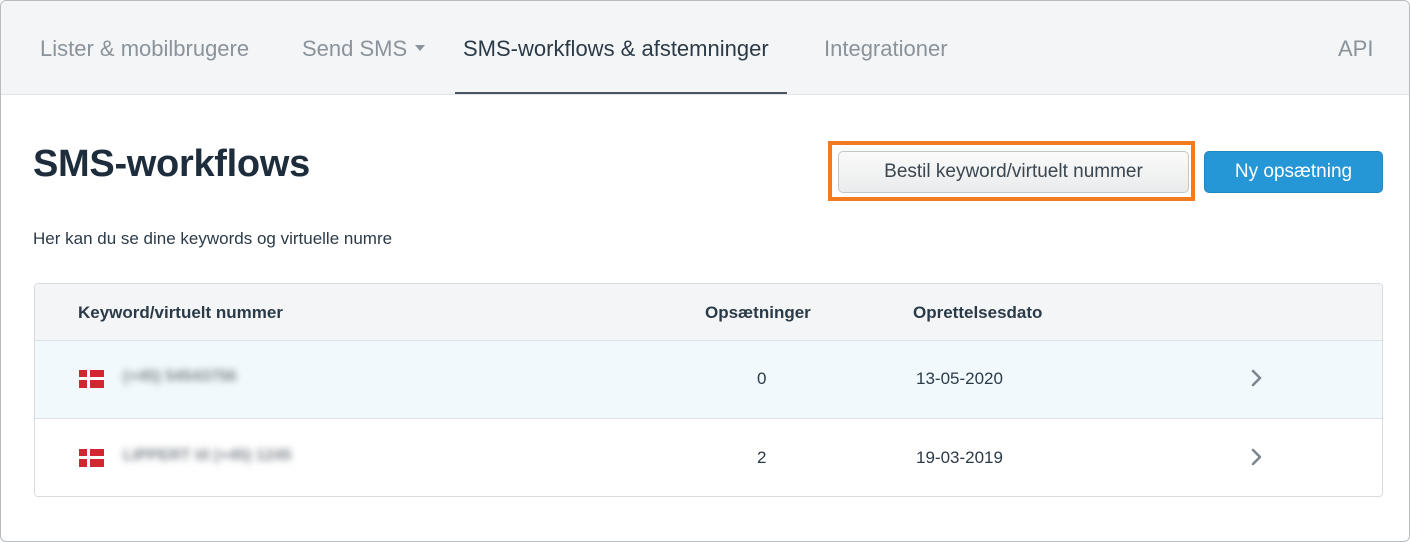 The image size is (1410, 542). Describe the element at coordinates (180, 312) in the screenshot. I see `column-header-keyword: Keyword/virtuelt nummer` at that location.